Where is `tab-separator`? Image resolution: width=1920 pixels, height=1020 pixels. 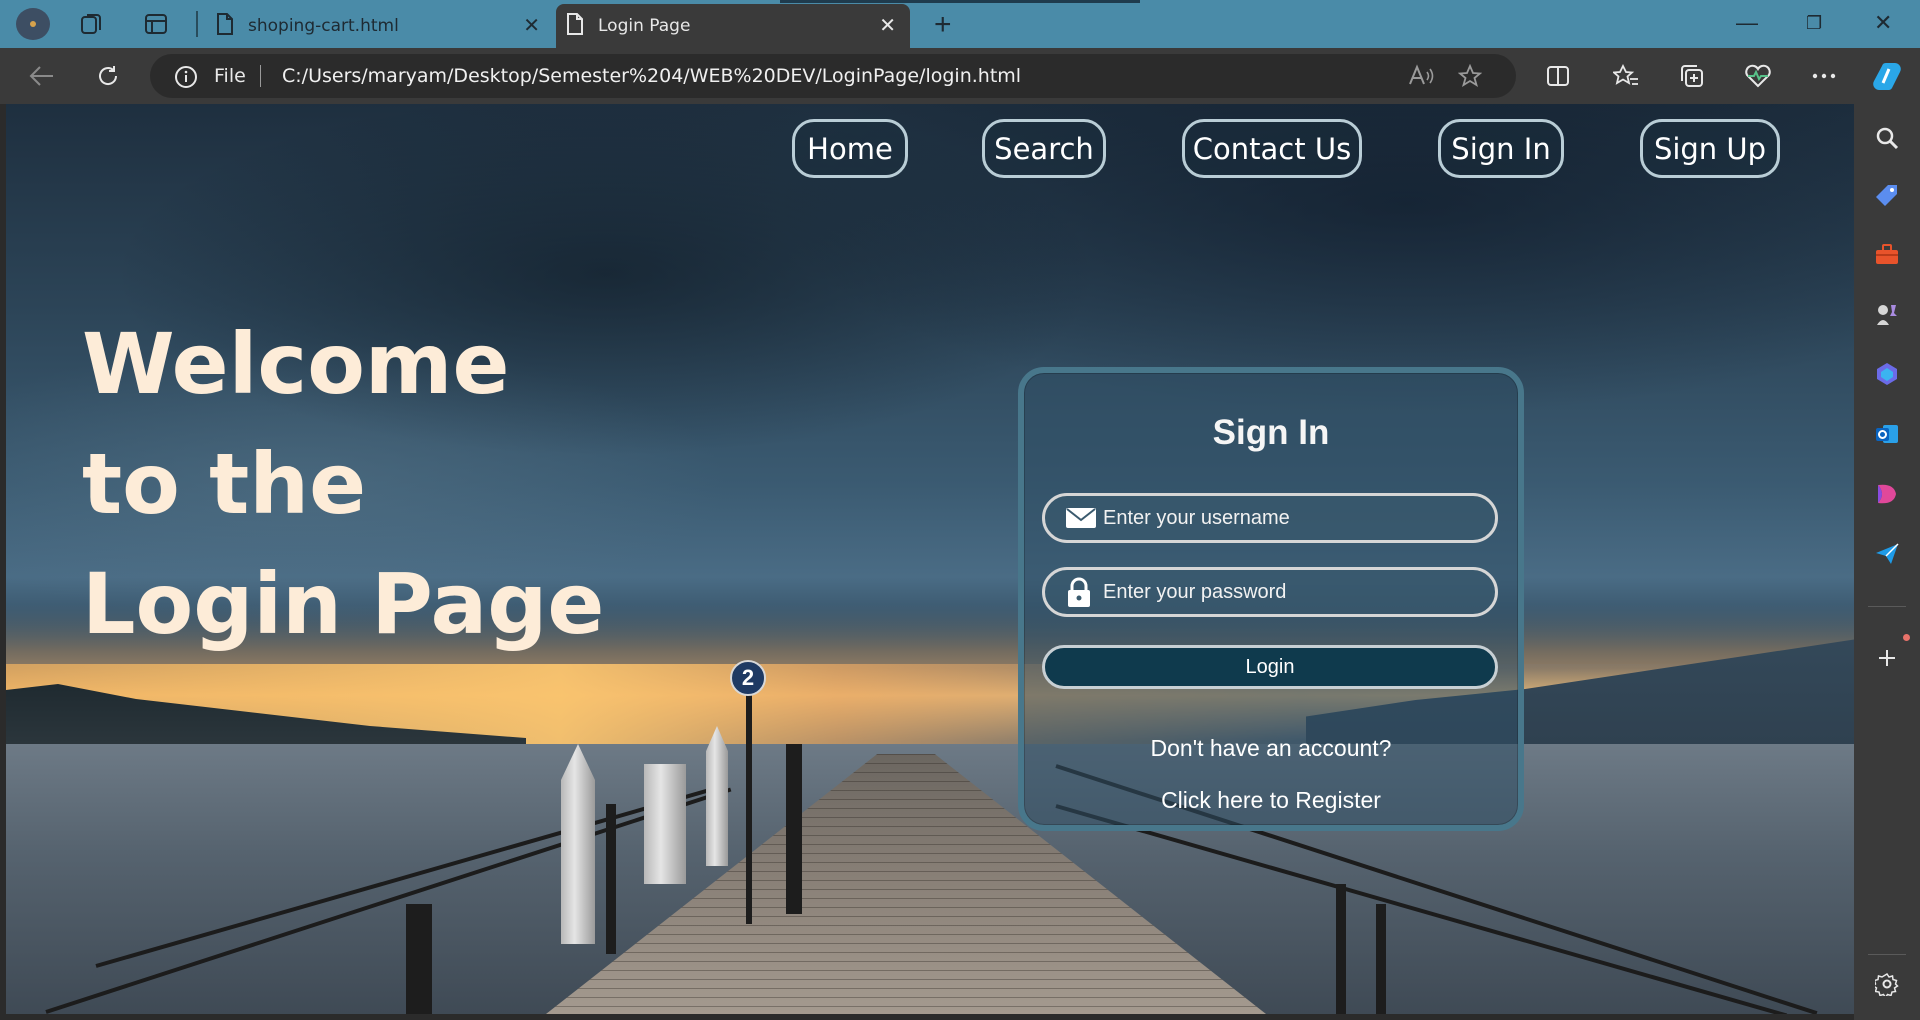
tab-separator is located at coordinates (197, 24).